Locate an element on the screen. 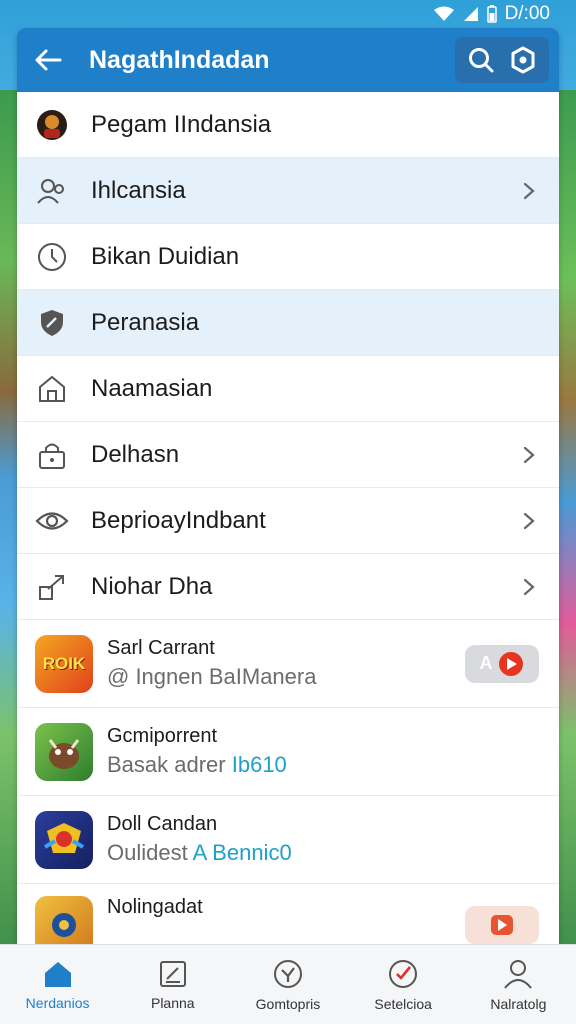  app-bar: NagathIndadan is located at coordinates (288, 60).